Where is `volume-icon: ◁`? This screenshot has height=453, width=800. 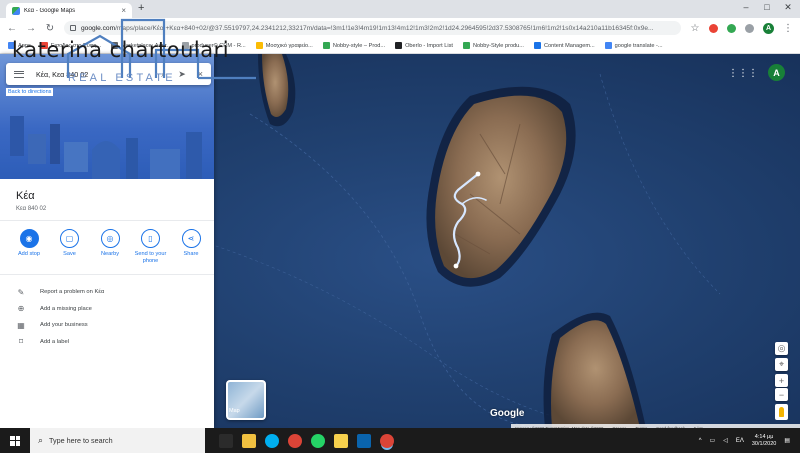
volume-icon: ◁ is located at coordinates (725, 440).